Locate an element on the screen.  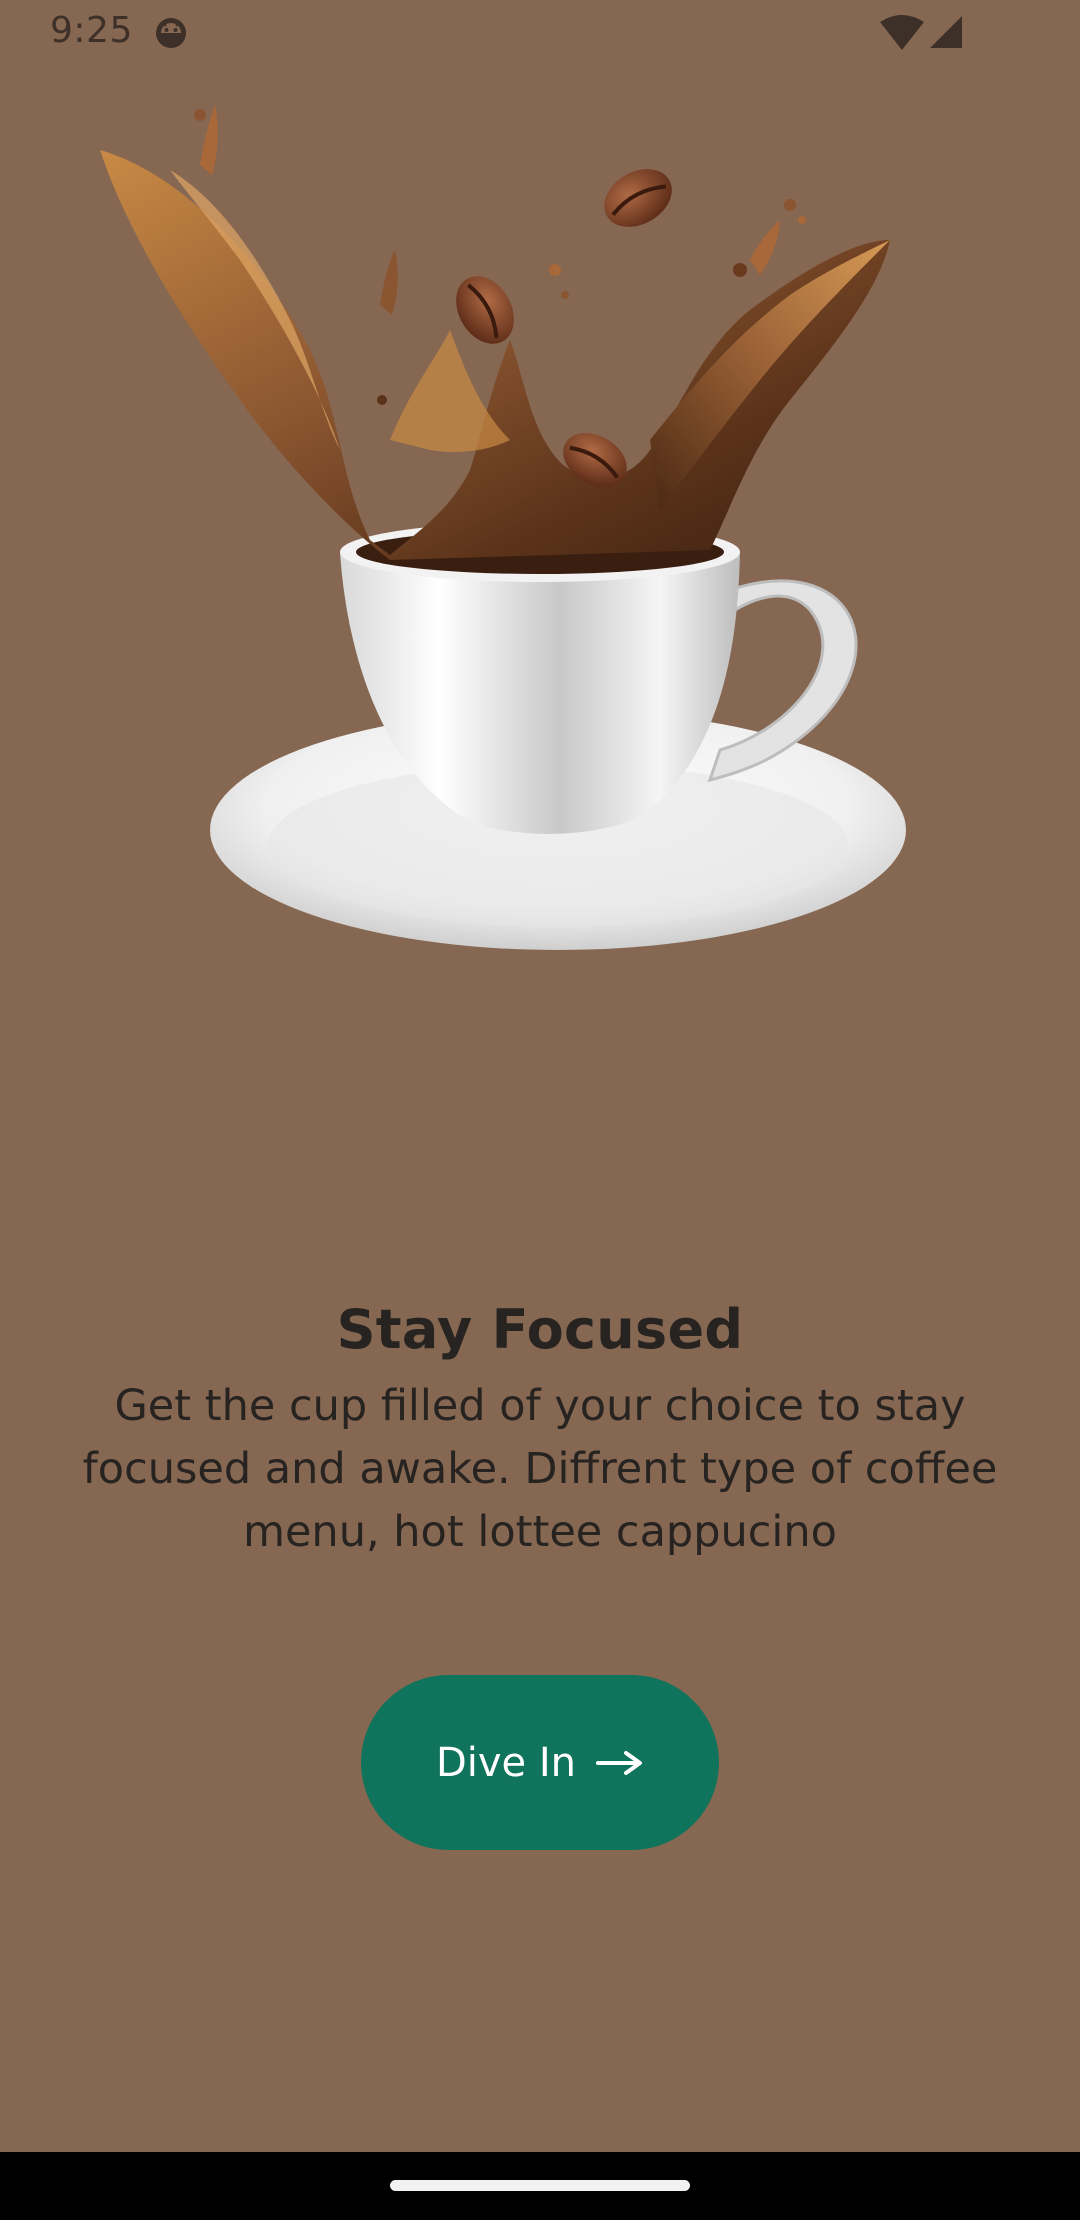
android-face-icon is located at coordinates (171, 33).